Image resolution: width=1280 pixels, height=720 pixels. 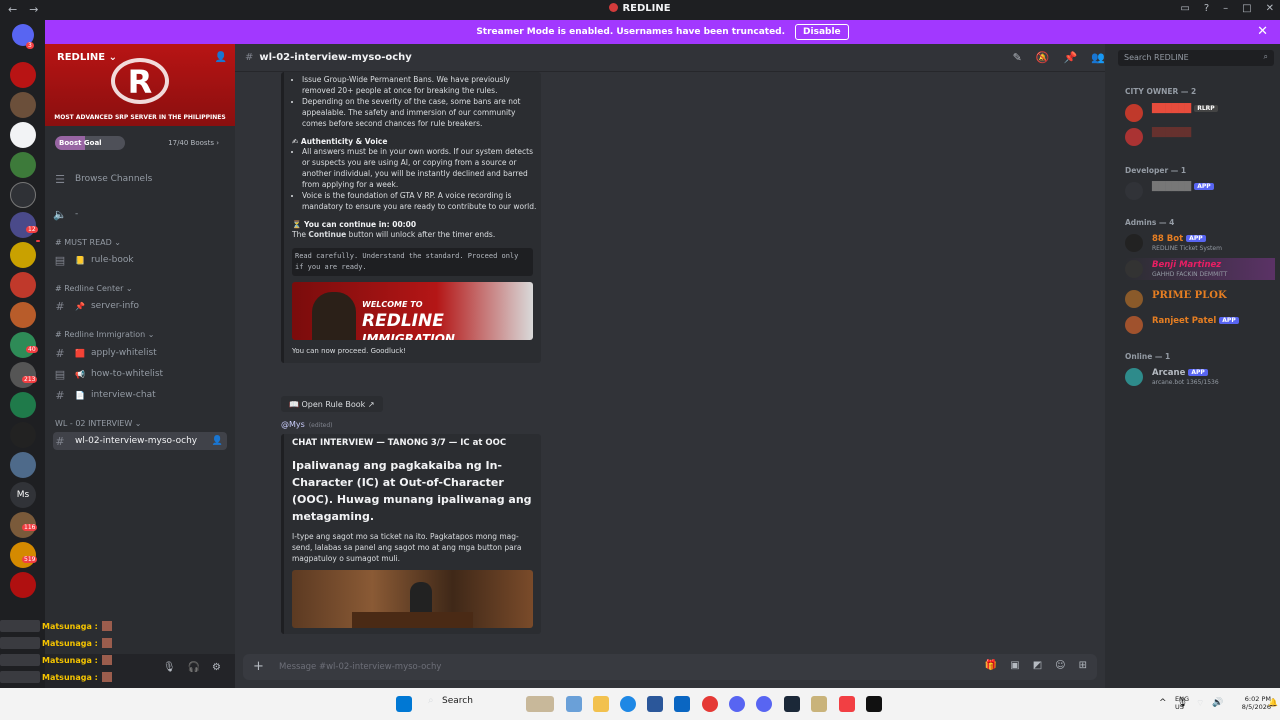 I want to click on server-icon-ms: Ms, so click(x=23, y=495).